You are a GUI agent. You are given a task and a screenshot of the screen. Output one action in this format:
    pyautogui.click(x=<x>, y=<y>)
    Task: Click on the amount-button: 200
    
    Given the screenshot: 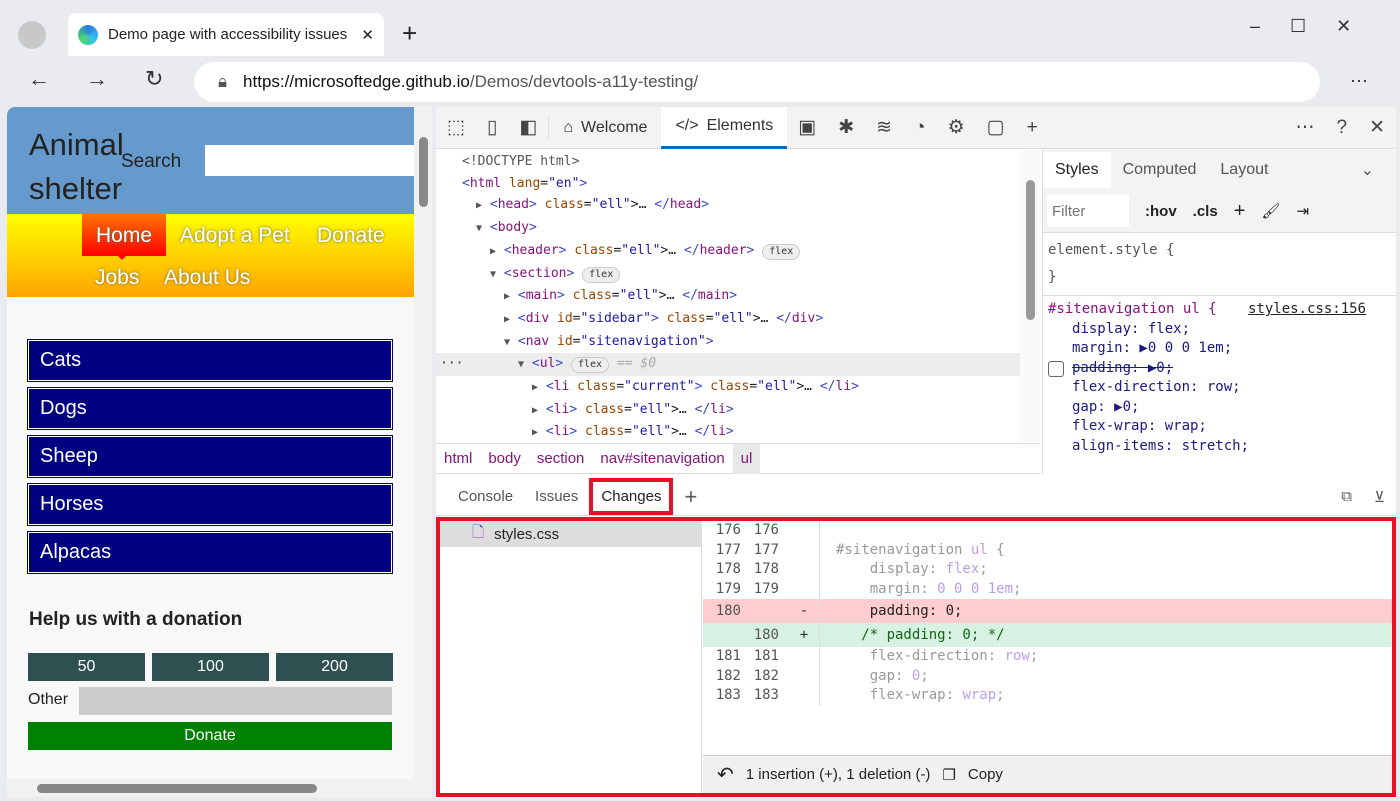 What is the action you would take?
    pyautogui.click(x=334, y=667)
    